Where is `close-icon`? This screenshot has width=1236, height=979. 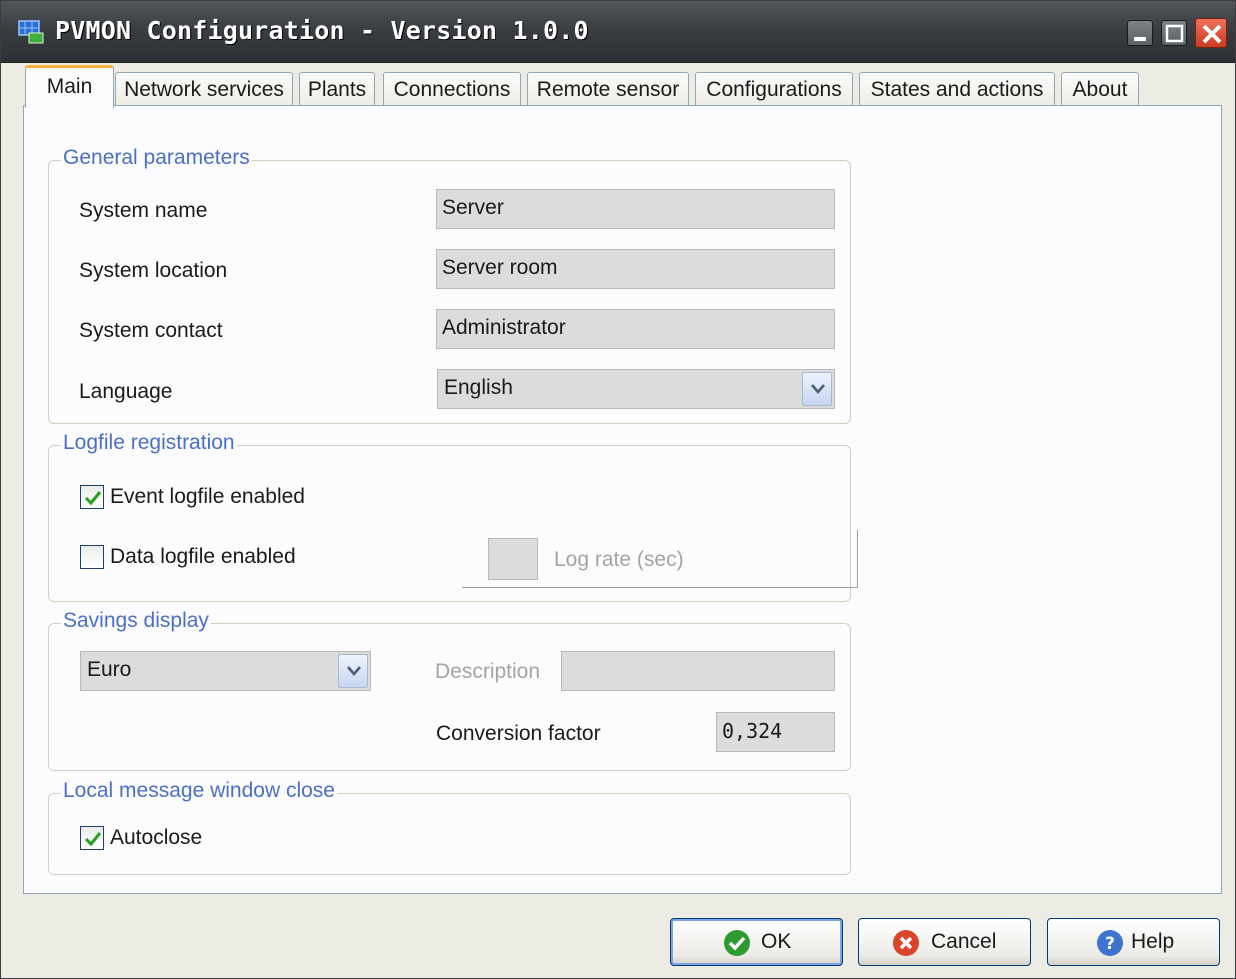
close-icon is located at coordinates (1212, 34).